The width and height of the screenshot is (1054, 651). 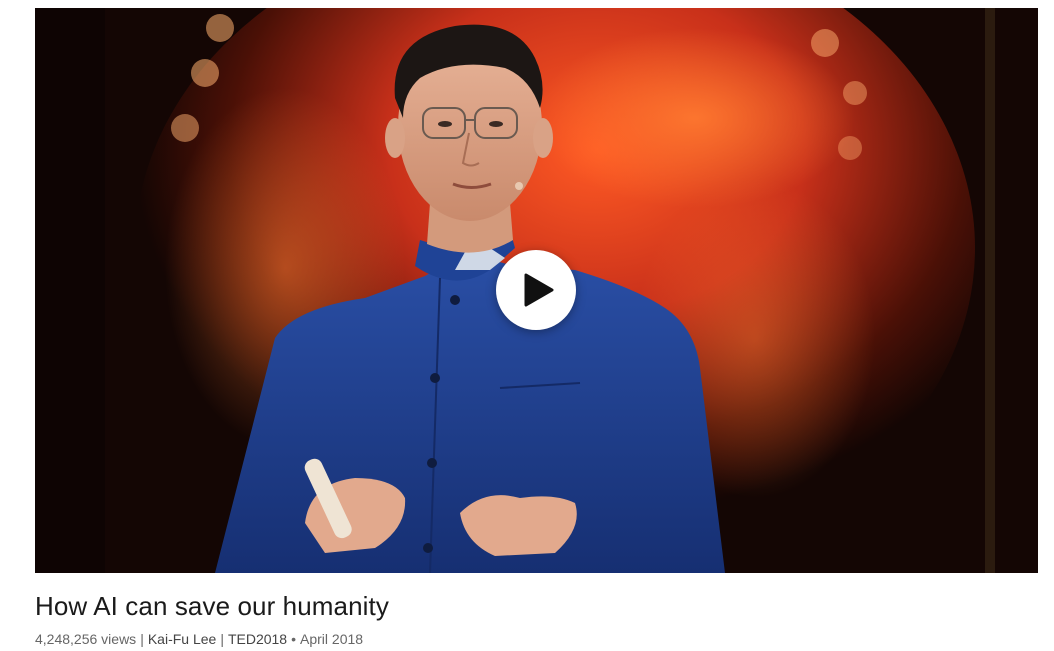 I want to click on talk-title: How AI can save our humanity, so click(x=536, y=606).